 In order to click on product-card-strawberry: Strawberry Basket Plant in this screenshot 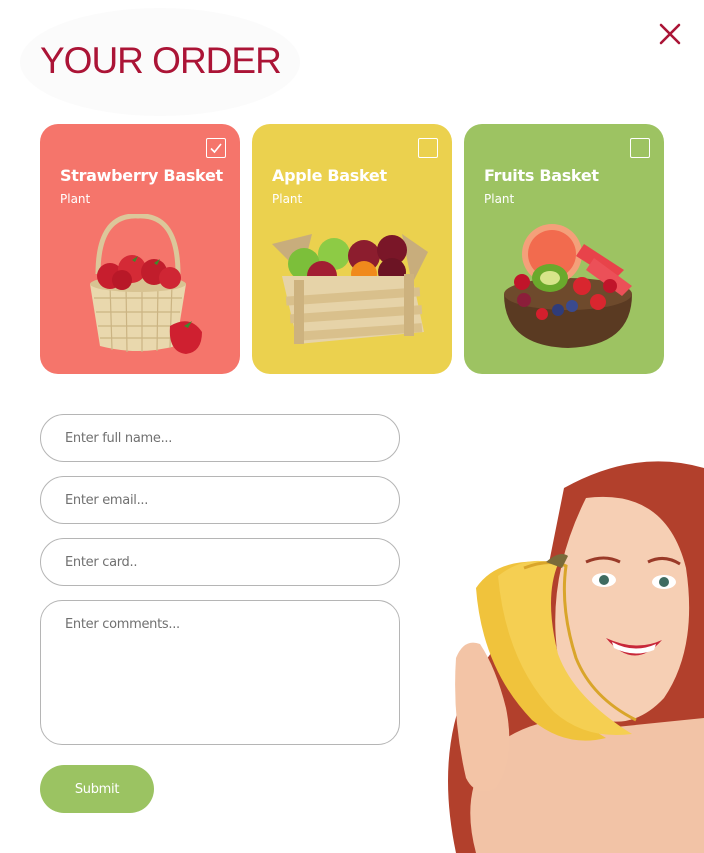, I will do `click(140, 249)`.